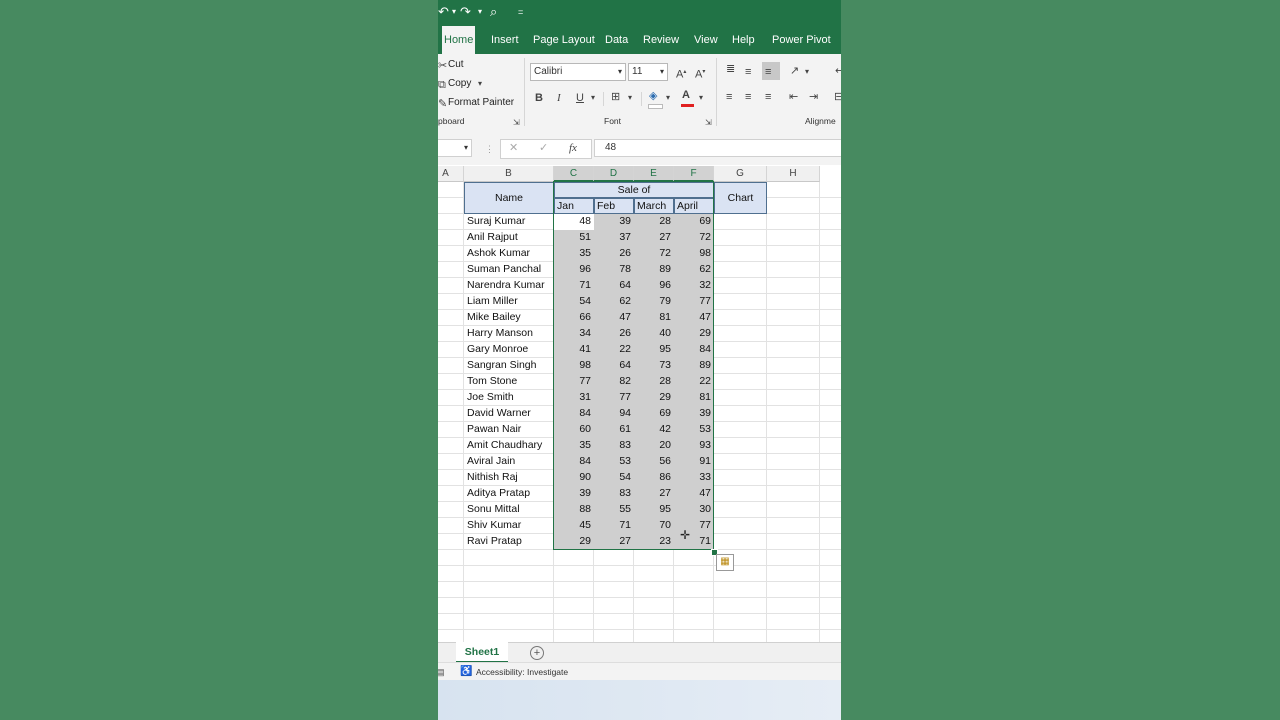 Image resolution: width=1280 pixels, height=720 pixels. What do you see at coordinates (603, 99) in the screenshot?
I see `ribbon-divider` at bounding box center [603, 99].